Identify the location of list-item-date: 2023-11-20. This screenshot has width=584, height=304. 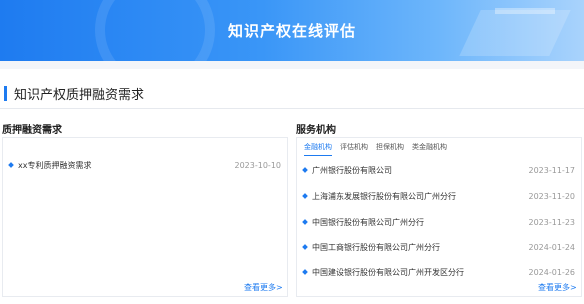
(552, 196).